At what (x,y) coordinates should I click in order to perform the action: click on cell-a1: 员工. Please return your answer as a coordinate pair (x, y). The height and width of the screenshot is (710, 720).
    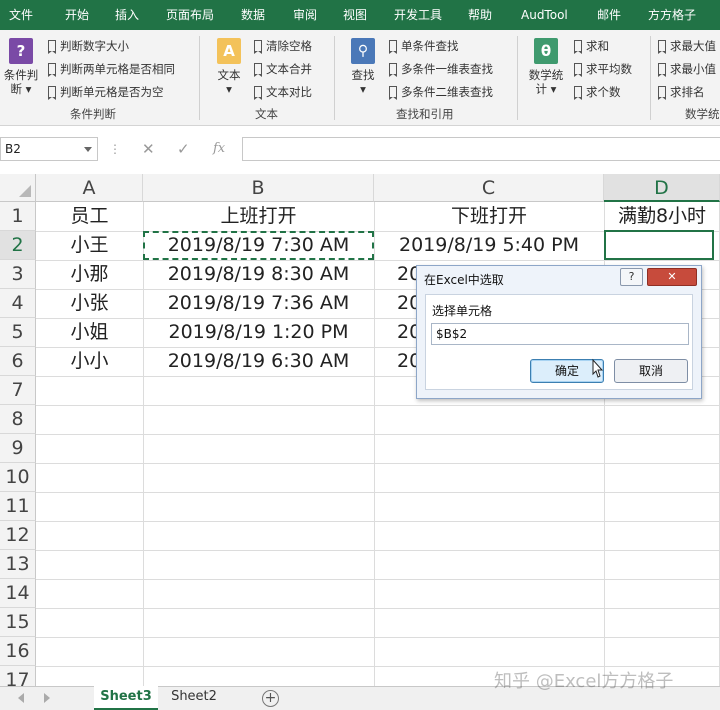
    Looking at the image, I should click on (89, 216).